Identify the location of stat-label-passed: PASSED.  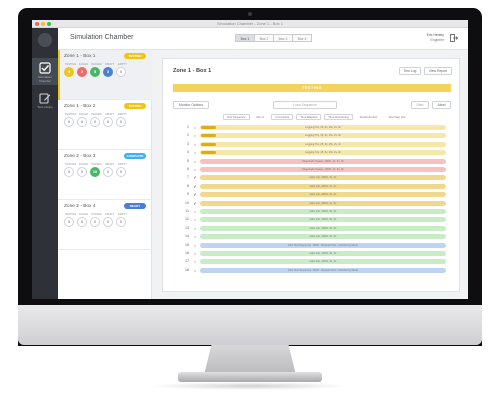
(96, 164).